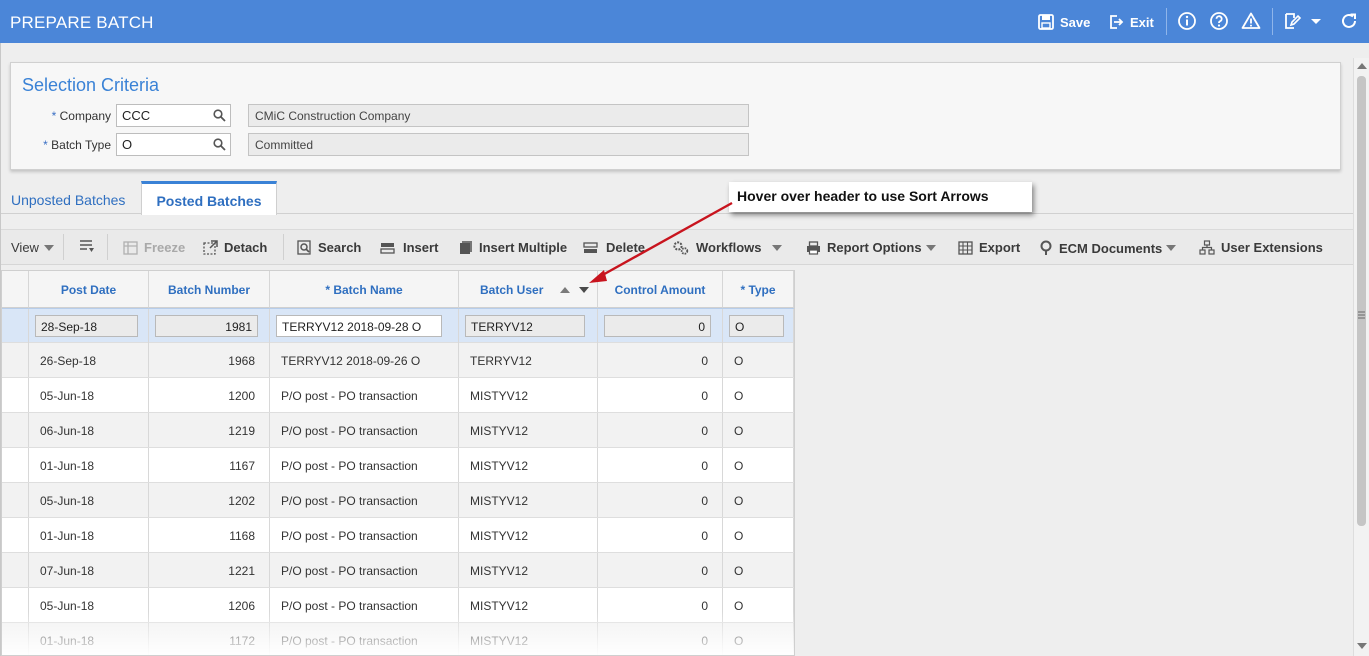 This screenshot has height=656, width=1369. What do you see at coordinates (931, 248) in the screenshot?
I see `report-options-dropdown-icon` at bounding box center [931, 248].